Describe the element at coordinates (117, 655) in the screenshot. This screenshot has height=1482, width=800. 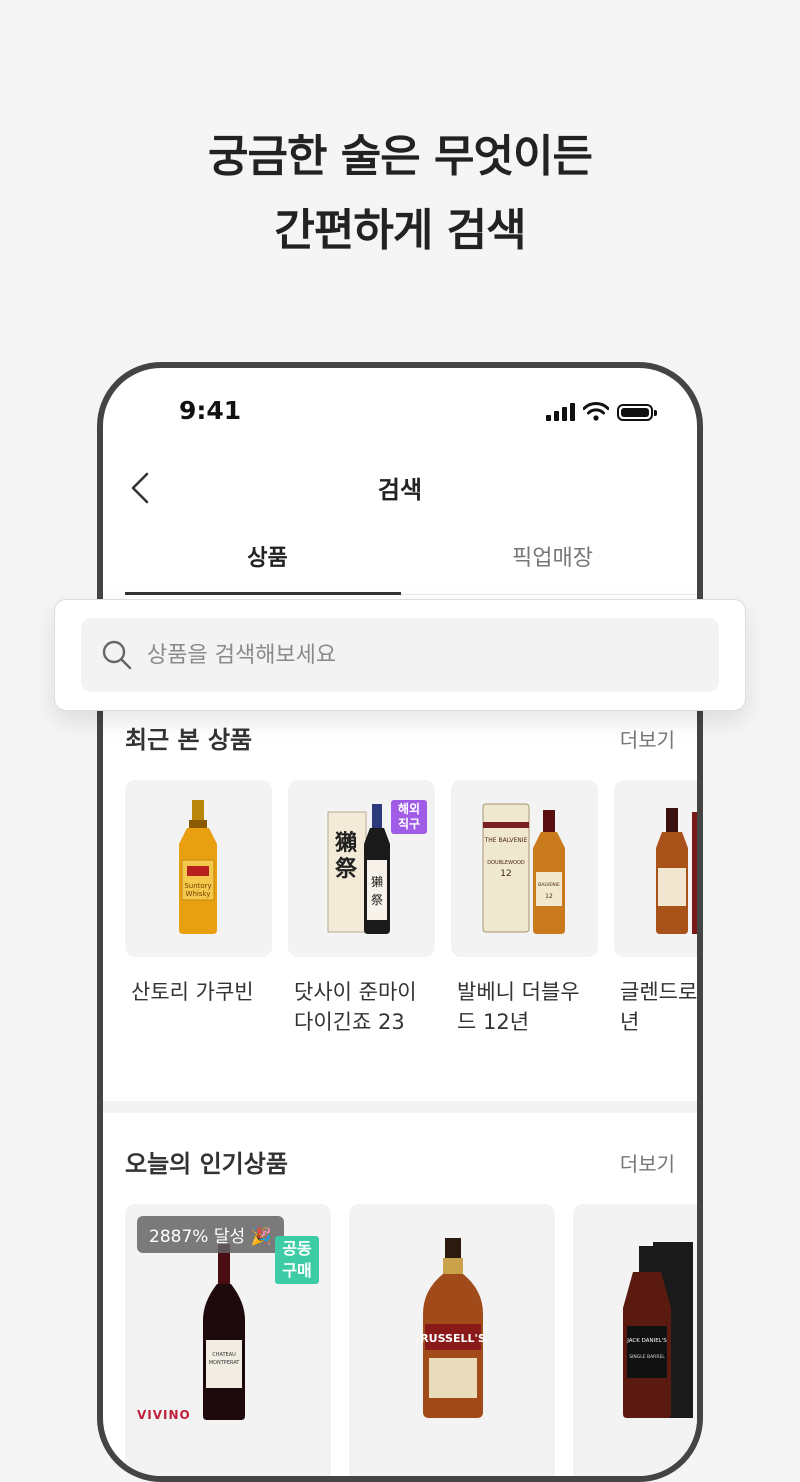
I see `search-icon` at that location.